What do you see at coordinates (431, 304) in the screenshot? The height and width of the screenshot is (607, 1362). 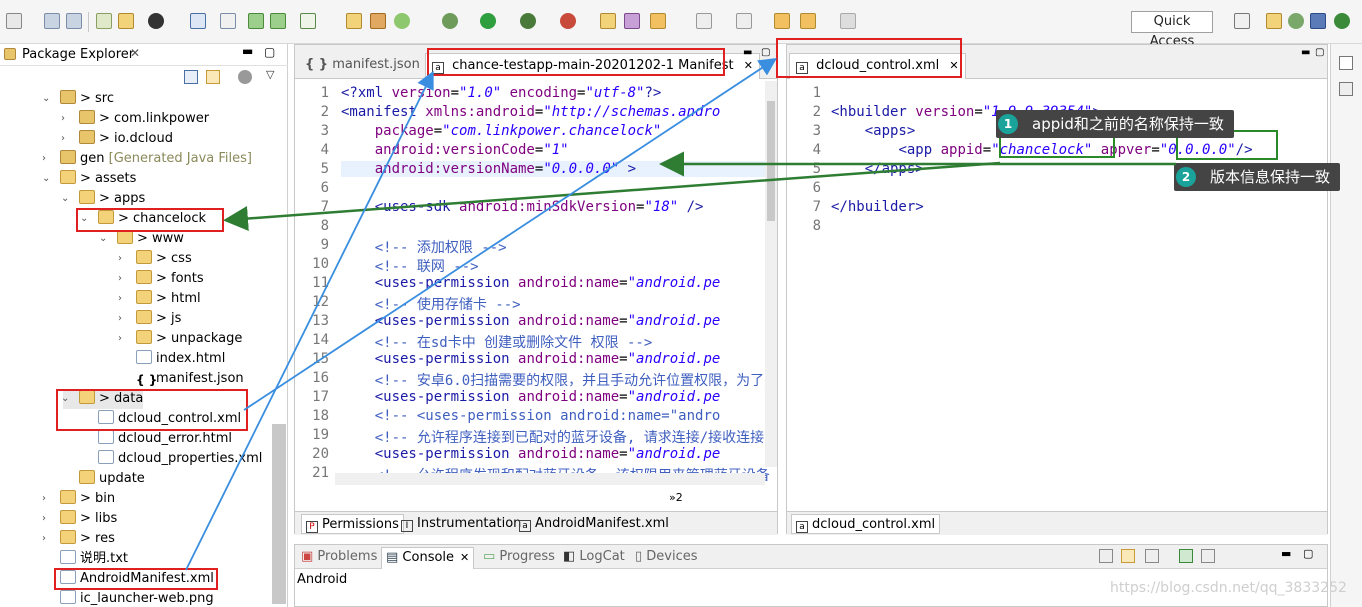 I see `code-line: <!-- 使用存储卡 -->` at bounding box center [431, 304].